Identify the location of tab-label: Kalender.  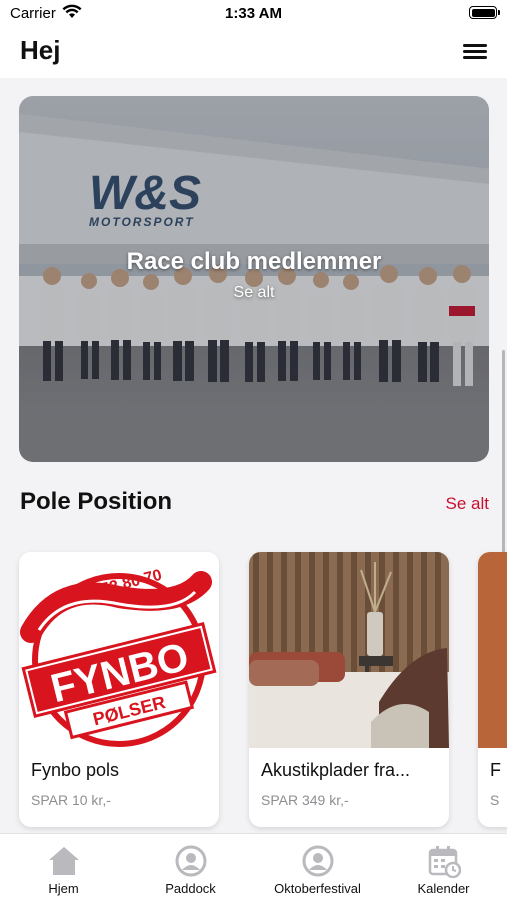
(443, 888).